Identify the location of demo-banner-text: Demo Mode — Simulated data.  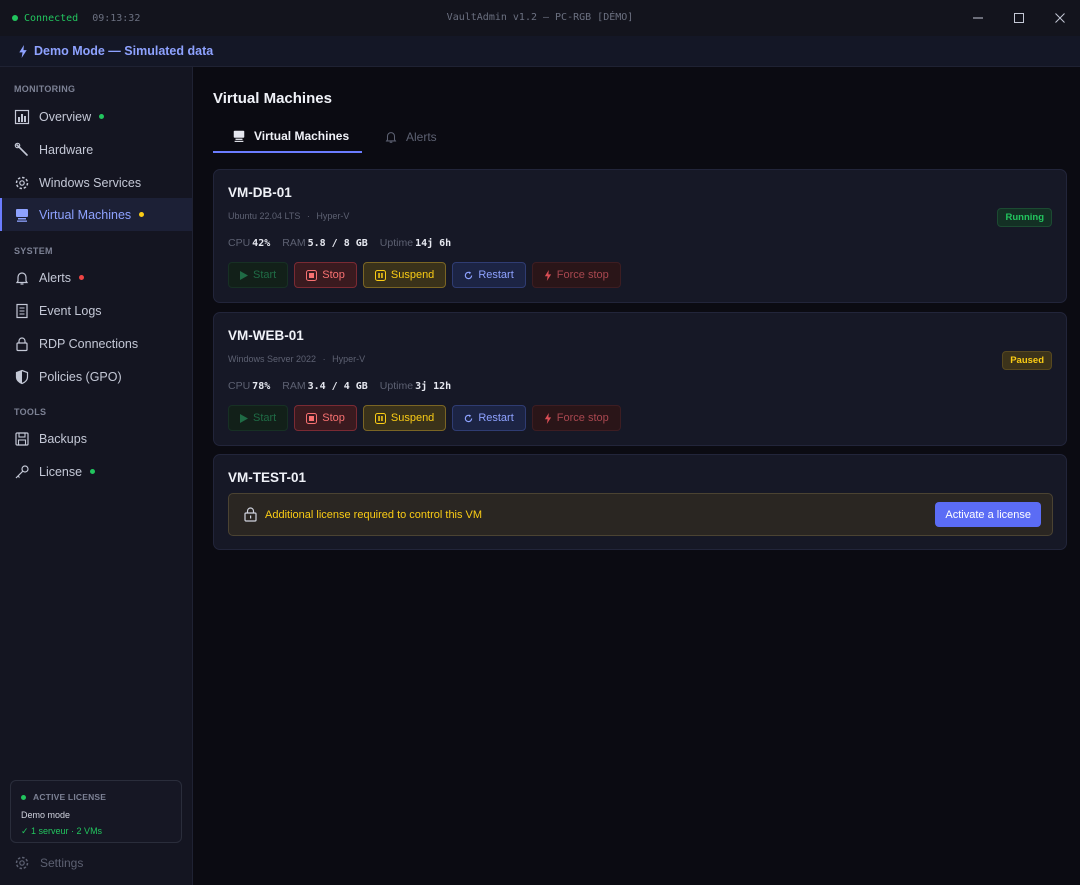
(124, 51).